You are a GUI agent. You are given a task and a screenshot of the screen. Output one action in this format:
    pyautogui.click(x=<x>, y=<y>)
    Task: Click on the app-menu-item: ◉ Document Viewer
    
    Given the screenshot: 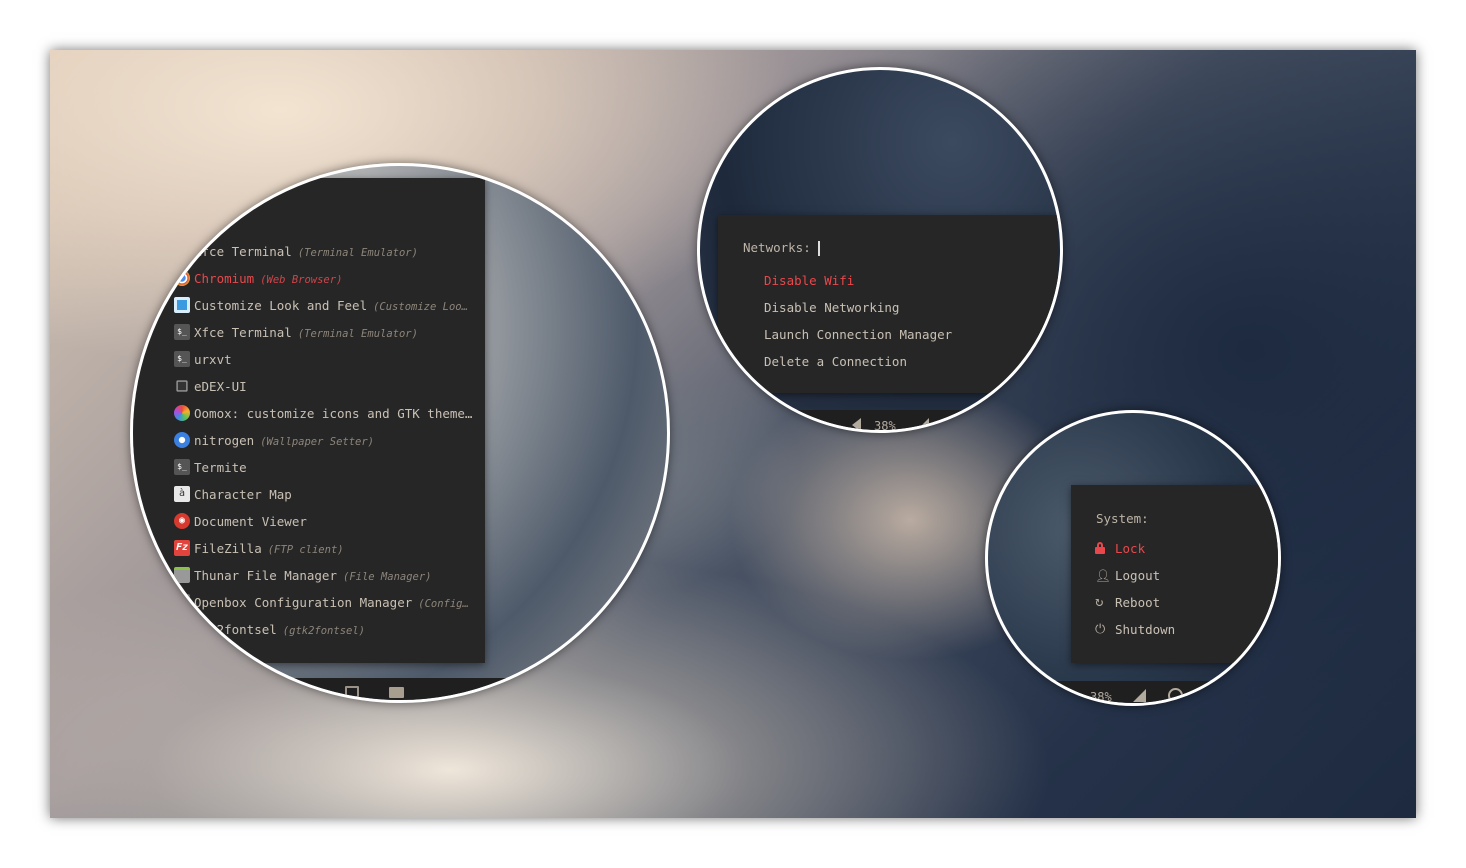 What is the action you would take?
    pyautogui.click(x=240, y=521)
    